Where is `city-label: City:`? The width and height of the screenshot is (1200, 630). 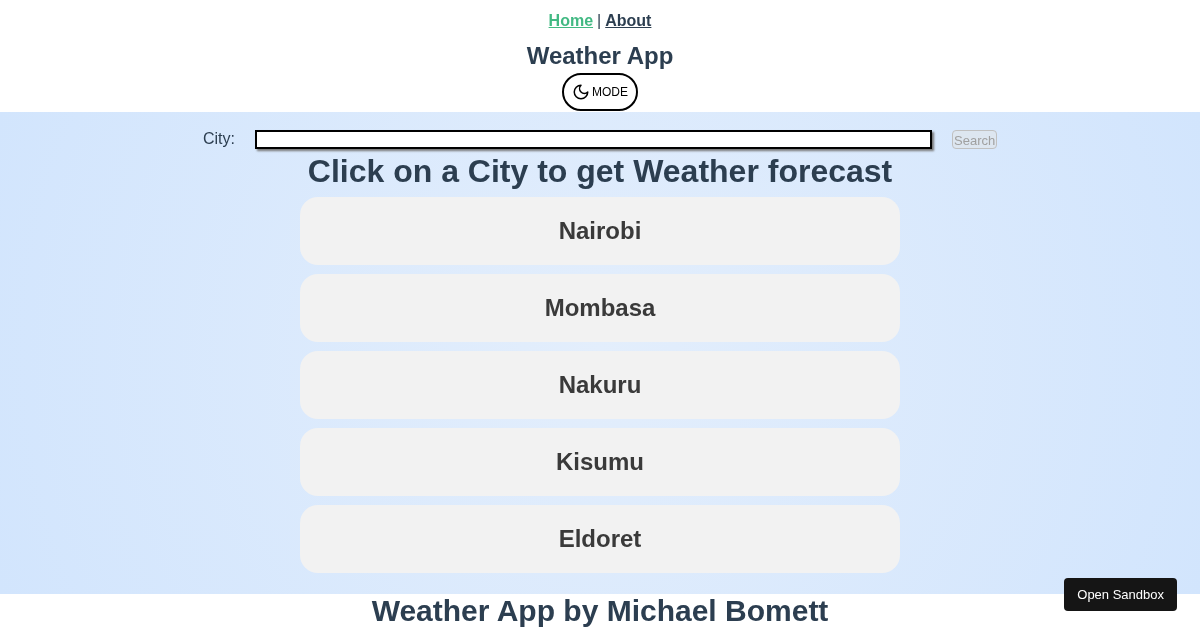
city-label: City: is located at coordinates (219, 139).